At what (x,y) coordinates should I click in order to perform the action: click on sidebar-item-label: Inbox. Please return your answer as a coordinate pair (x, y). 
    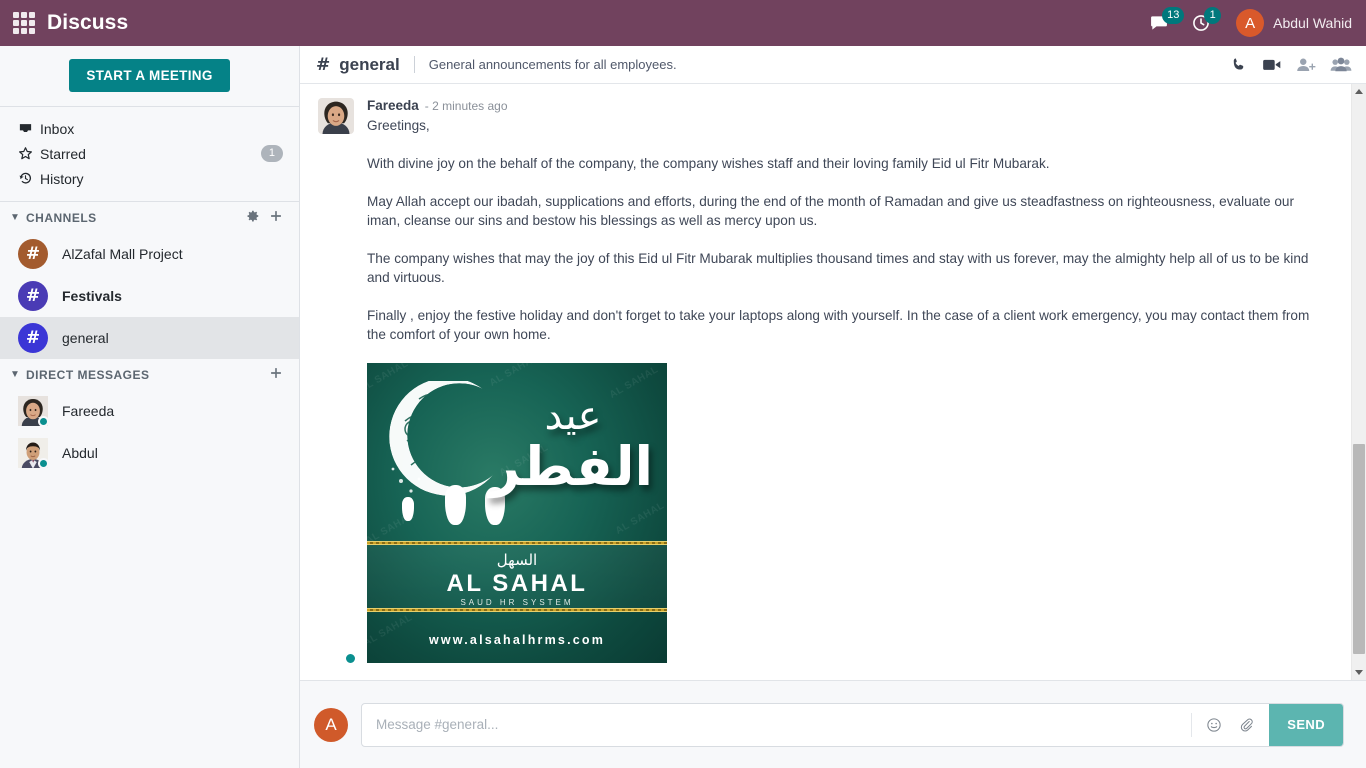
    Looking at the image, I should click on (57, 128).